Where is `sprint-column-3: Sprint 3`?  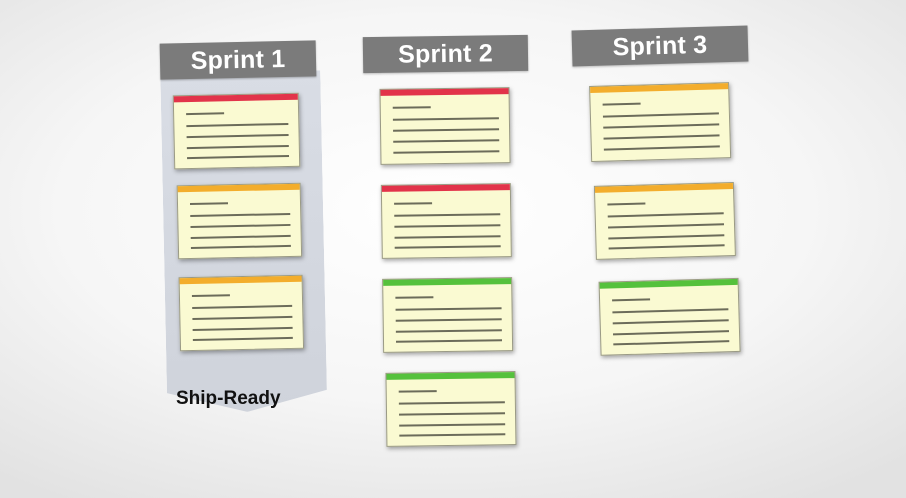 sprint-column-3: Sprint 3 is located at coordinates (660, 190).